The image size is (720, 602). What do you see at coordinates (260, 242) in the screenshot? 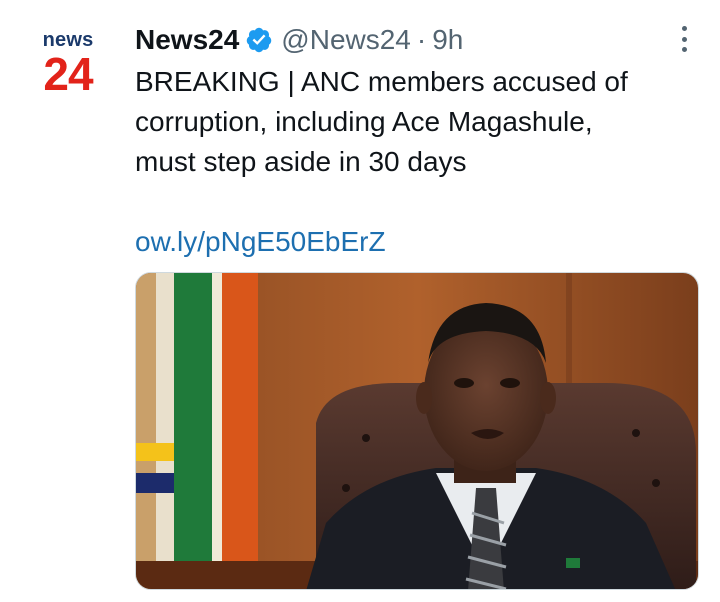
I see `tweet-link: ow.ly/pNgE50EbErZ` at bounding box center [260, 242].